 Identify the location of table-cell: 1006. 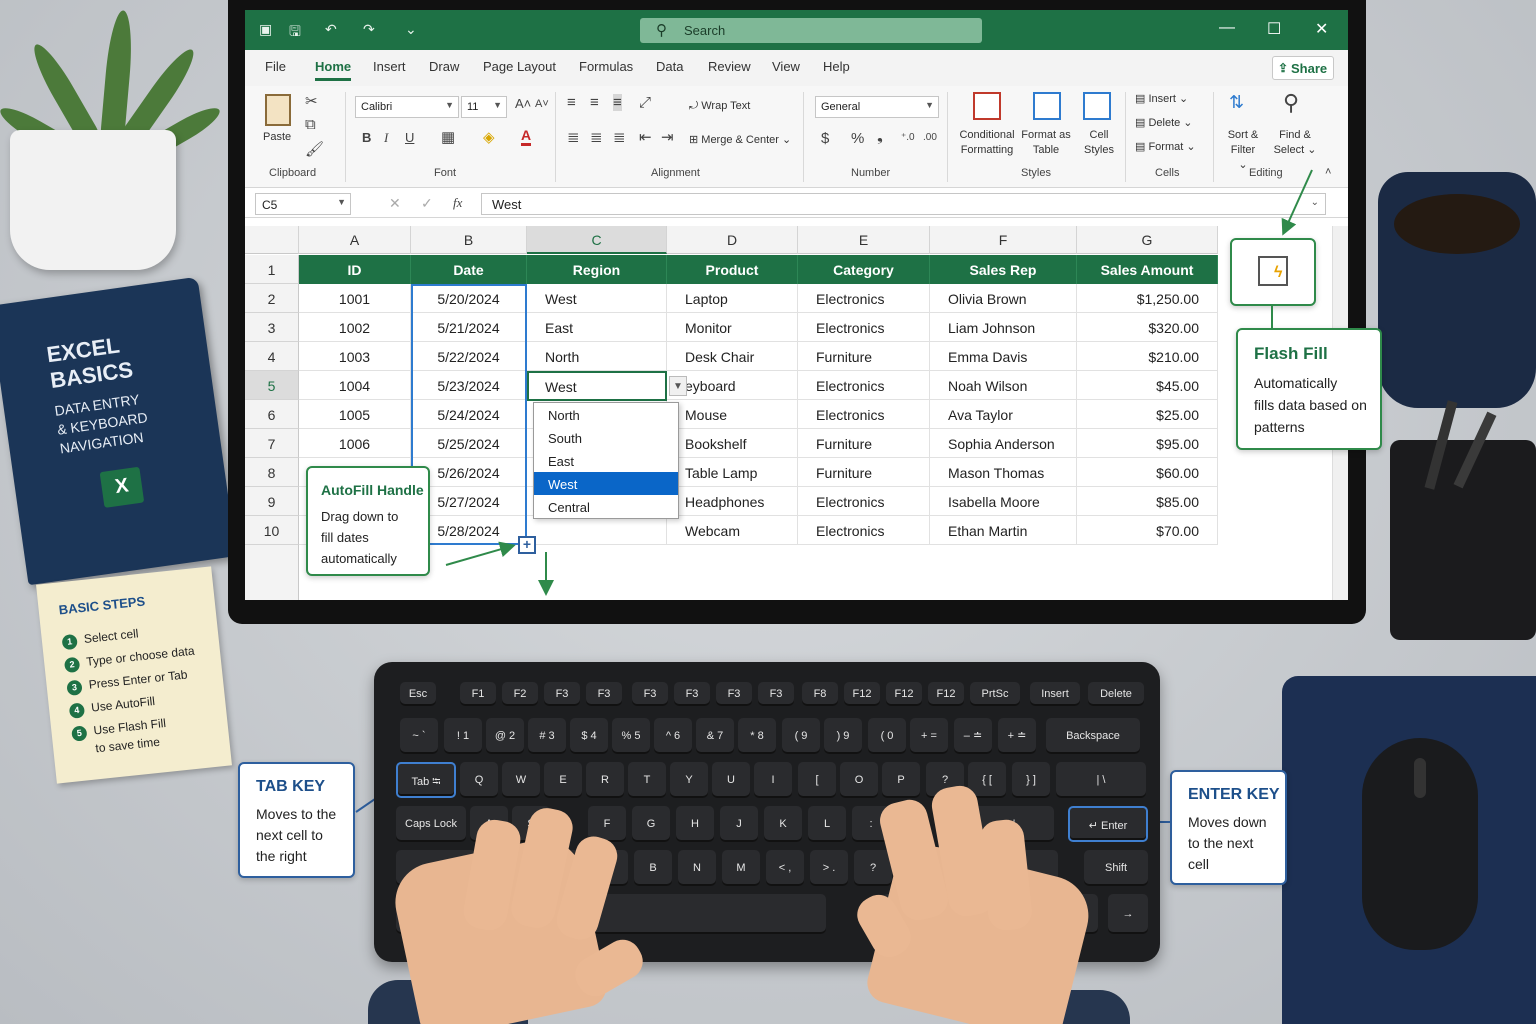
(355, 443).